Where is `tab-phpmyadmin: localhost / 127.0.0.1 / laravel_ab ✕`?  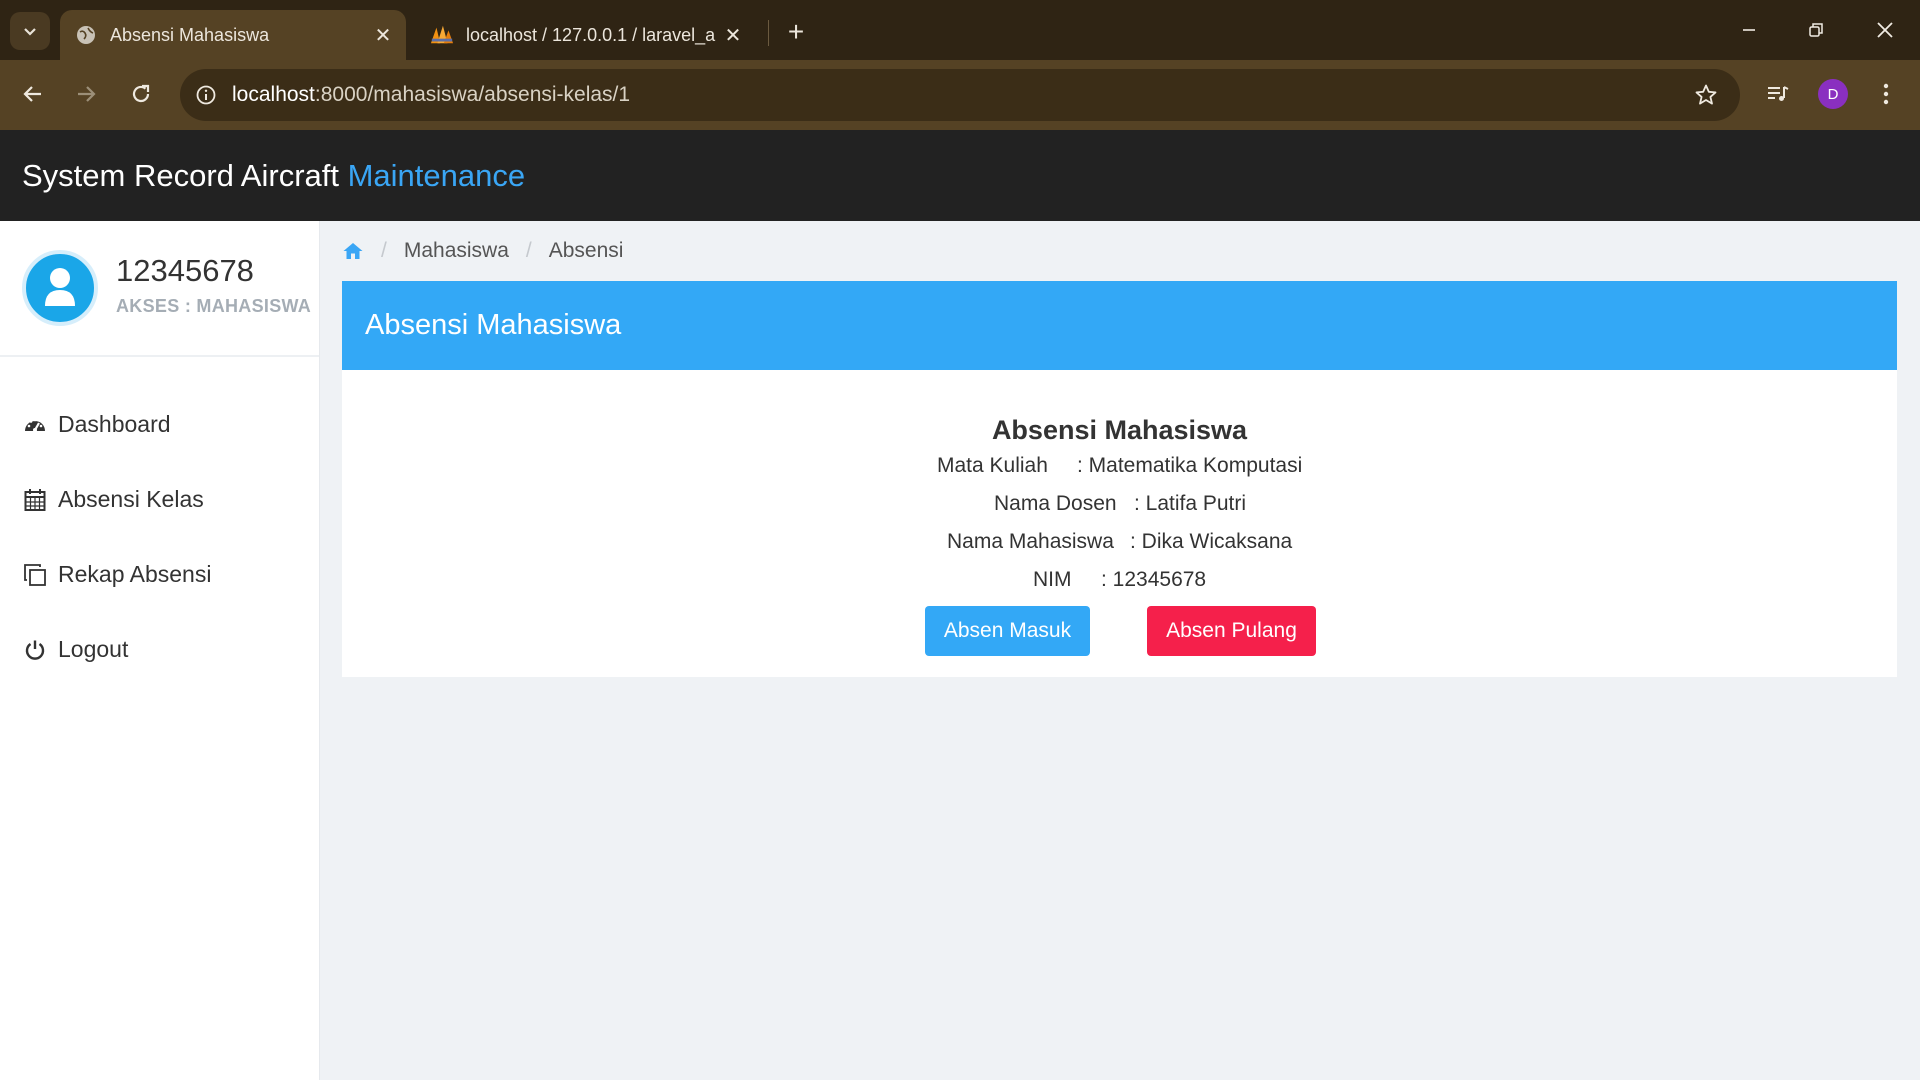
tab-phpmyadmin: localhost / 127.0.0.1 / laravel_ab ✕ is located at coordinates (586, 35).